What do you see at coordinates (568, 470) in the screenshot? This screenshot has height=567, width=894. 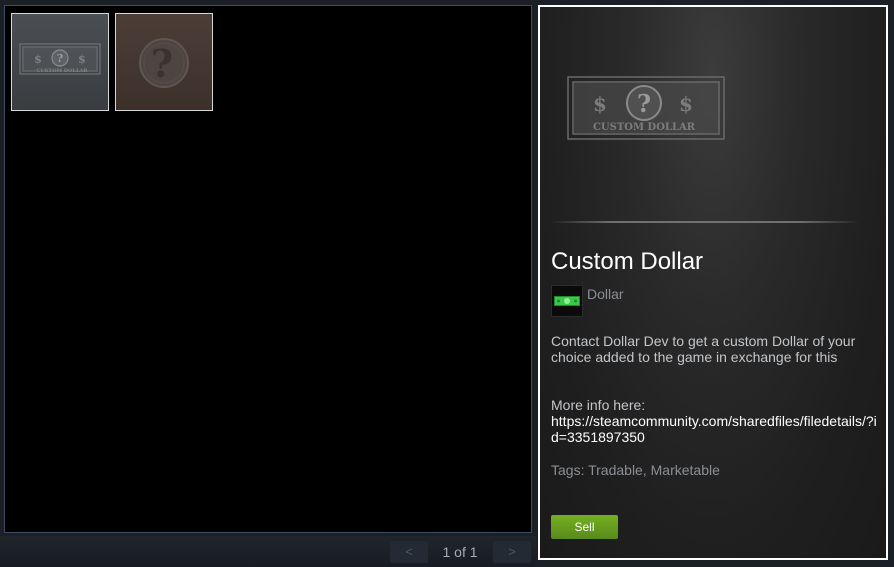 I see `tags-label: Tags:` at bounding box center [568, 470].